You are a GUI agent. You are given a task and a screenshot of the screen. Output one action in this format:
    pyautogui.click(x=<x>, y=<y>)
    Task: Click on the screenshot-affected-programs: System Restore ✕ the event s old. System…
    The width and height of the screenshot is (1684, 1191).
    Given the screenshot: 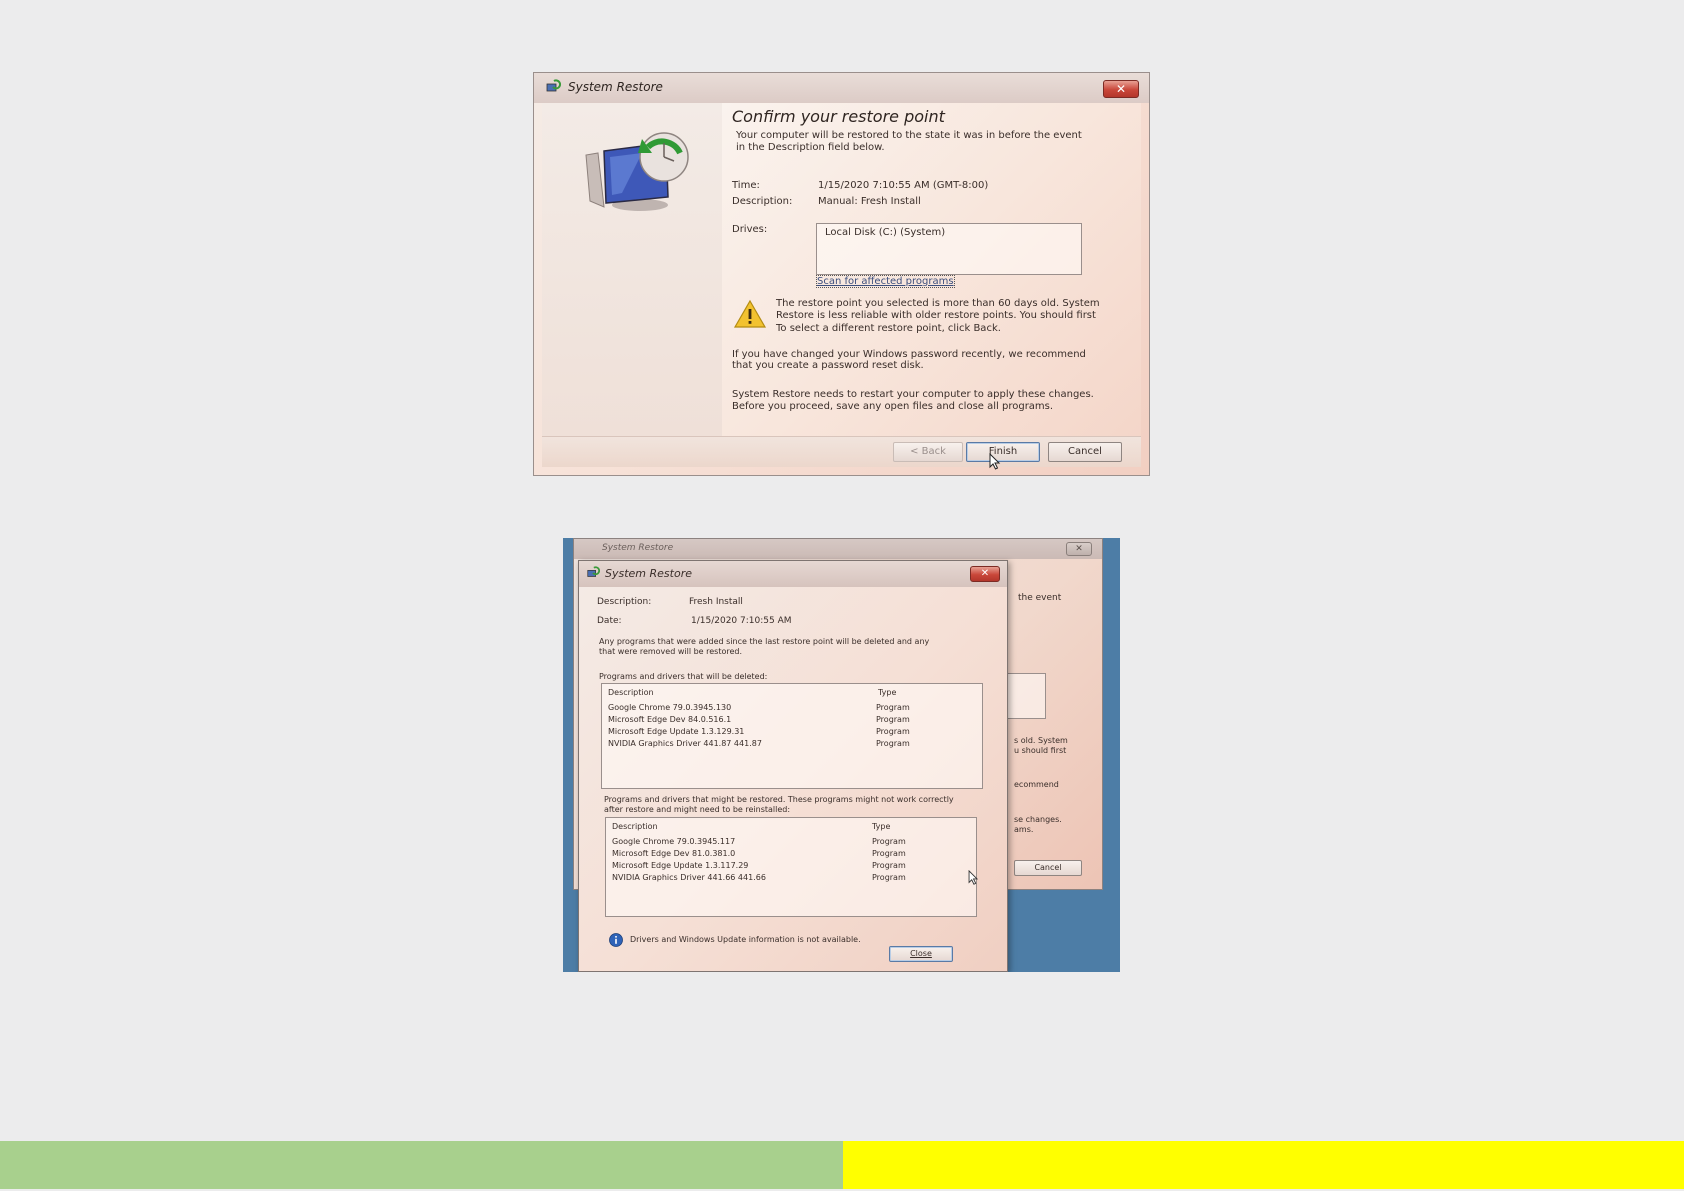 What is the action you would take?
    pyautogui.click(x=841, y=755)
    